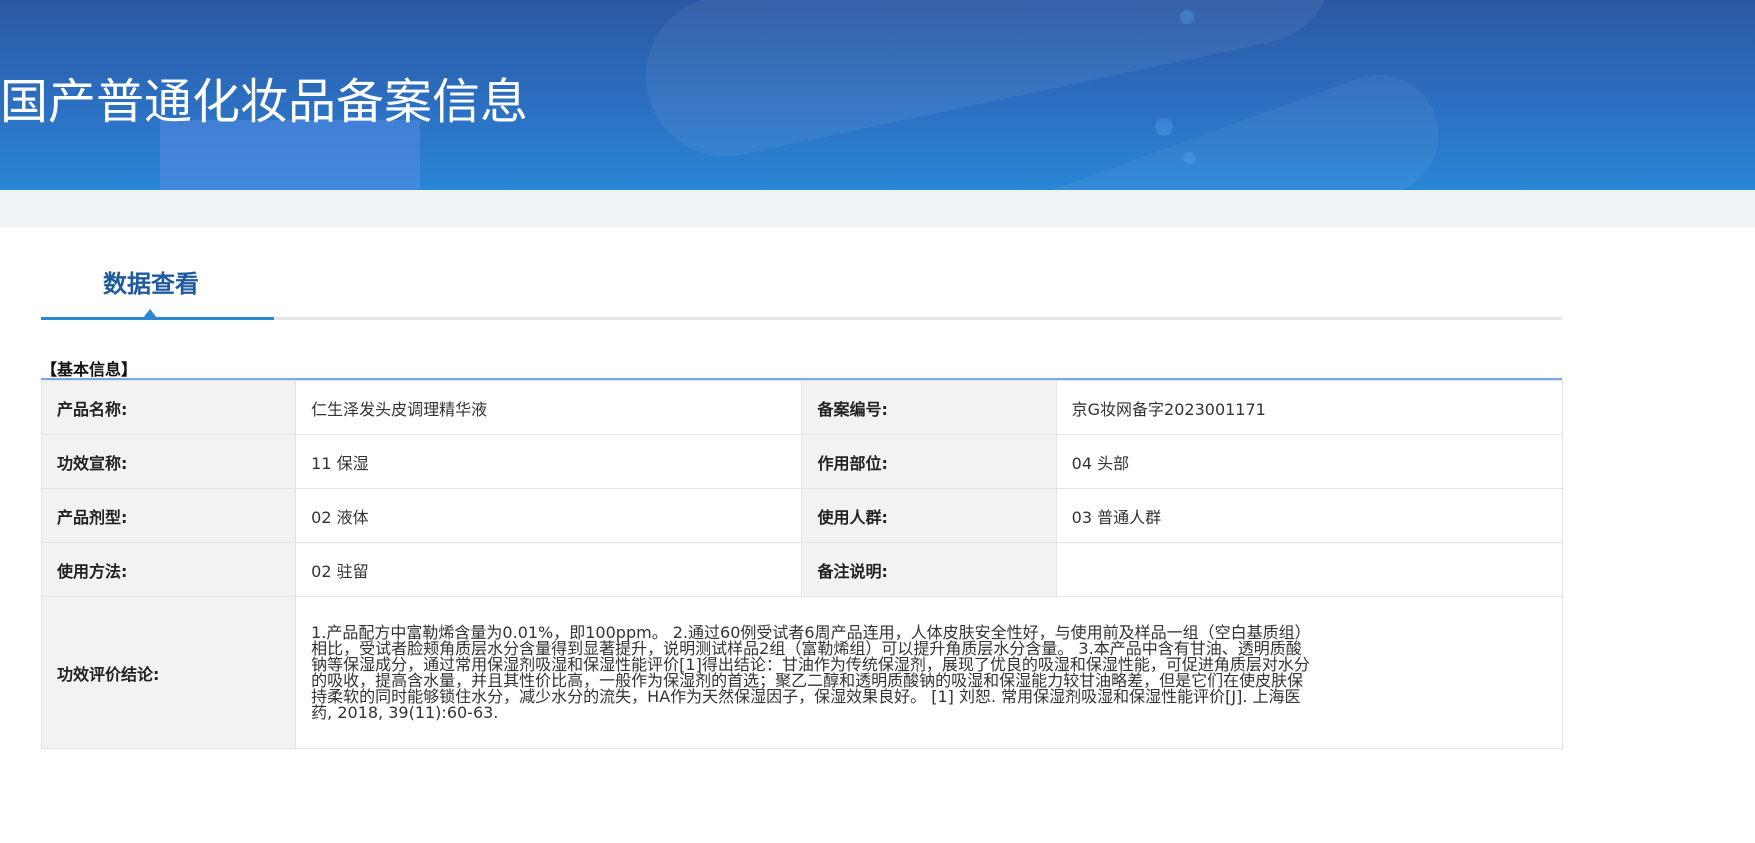  I want to click on field-label: 备注说明:, so click(929, 569).